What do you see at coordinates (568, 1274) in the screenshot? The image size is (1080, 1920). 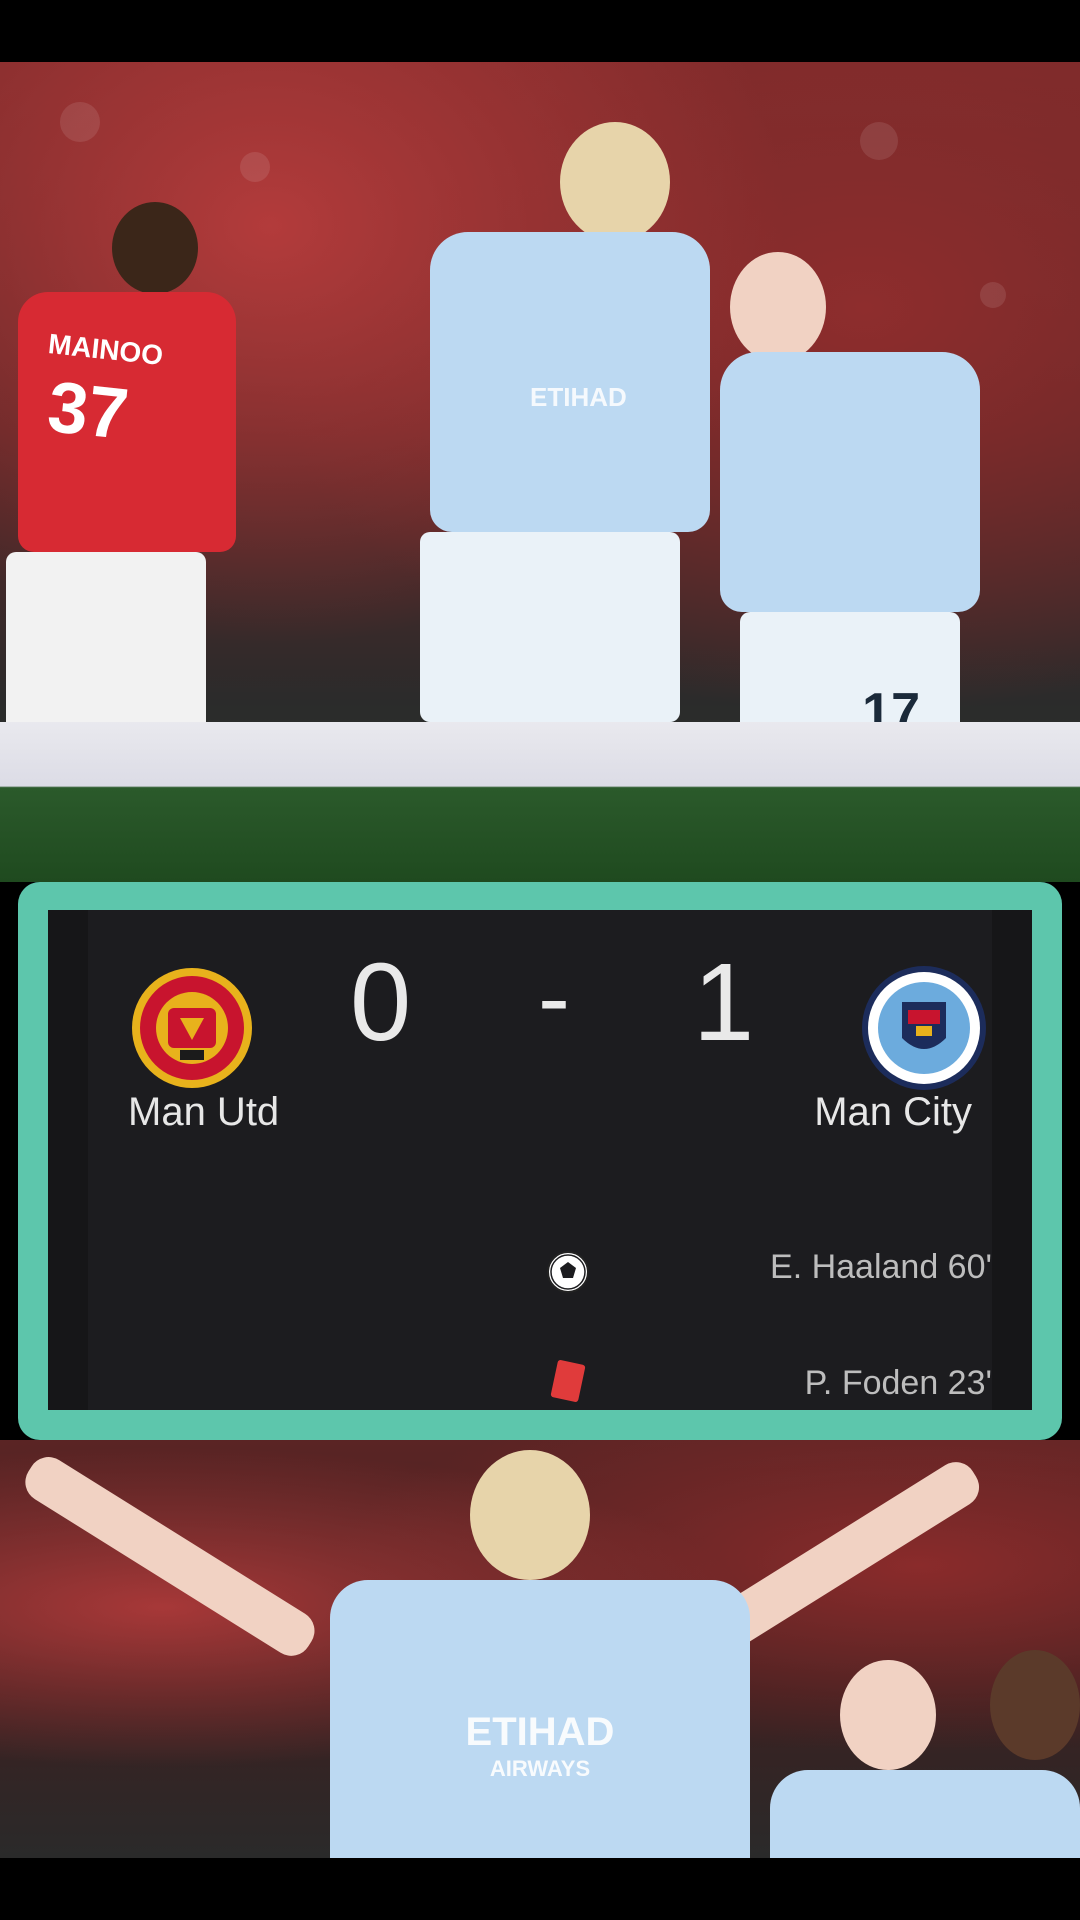 I see `soccer-ball-icon` at bounding box center [568, 1274].